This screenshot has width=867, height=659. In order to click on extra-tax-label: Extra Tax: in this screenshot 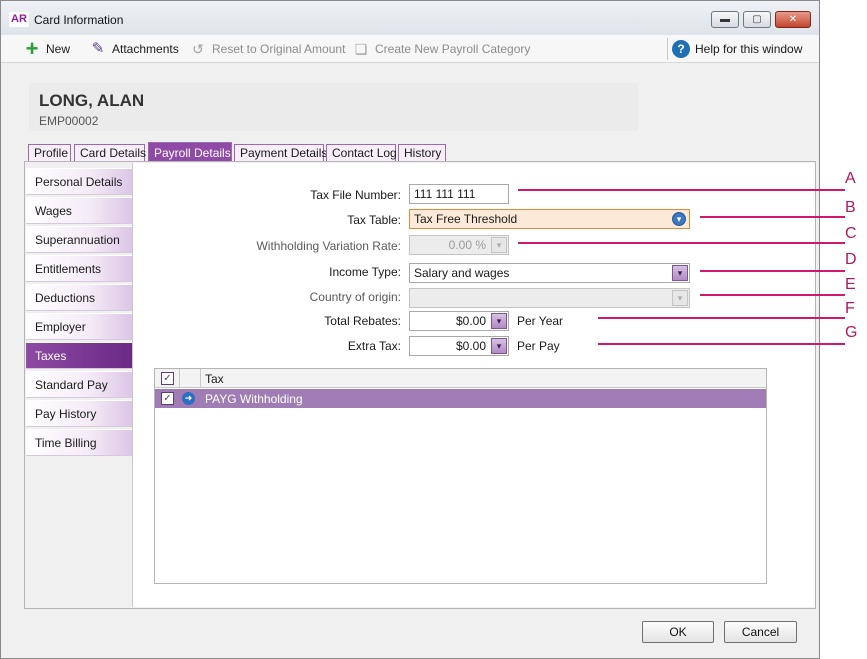, I will do `click(374, 346)`.